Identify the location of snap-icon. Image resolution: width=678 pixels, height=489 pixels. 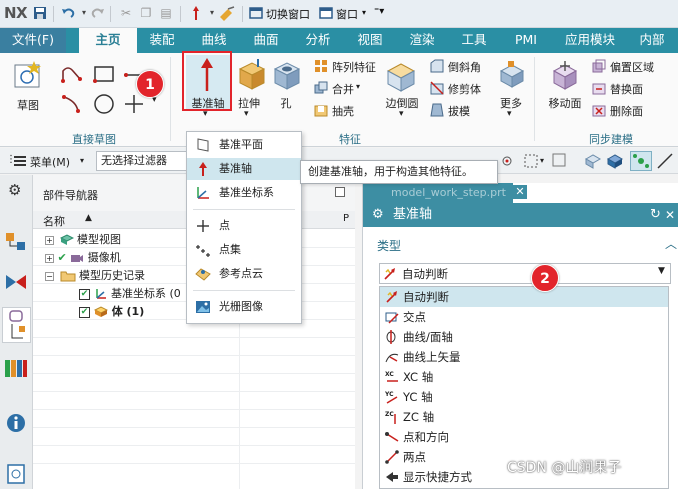
(226, 13).